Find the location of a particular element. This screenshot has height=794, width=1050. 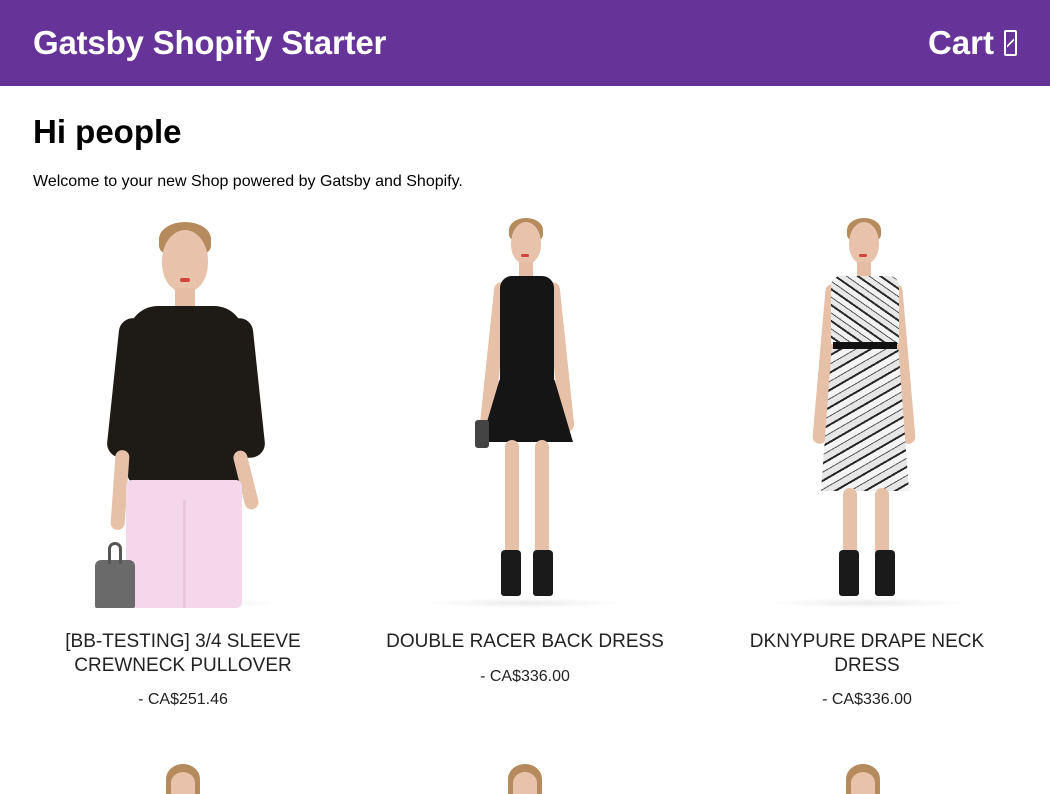

product-price: - CA$251.46 is located at coordinates (183, 699).